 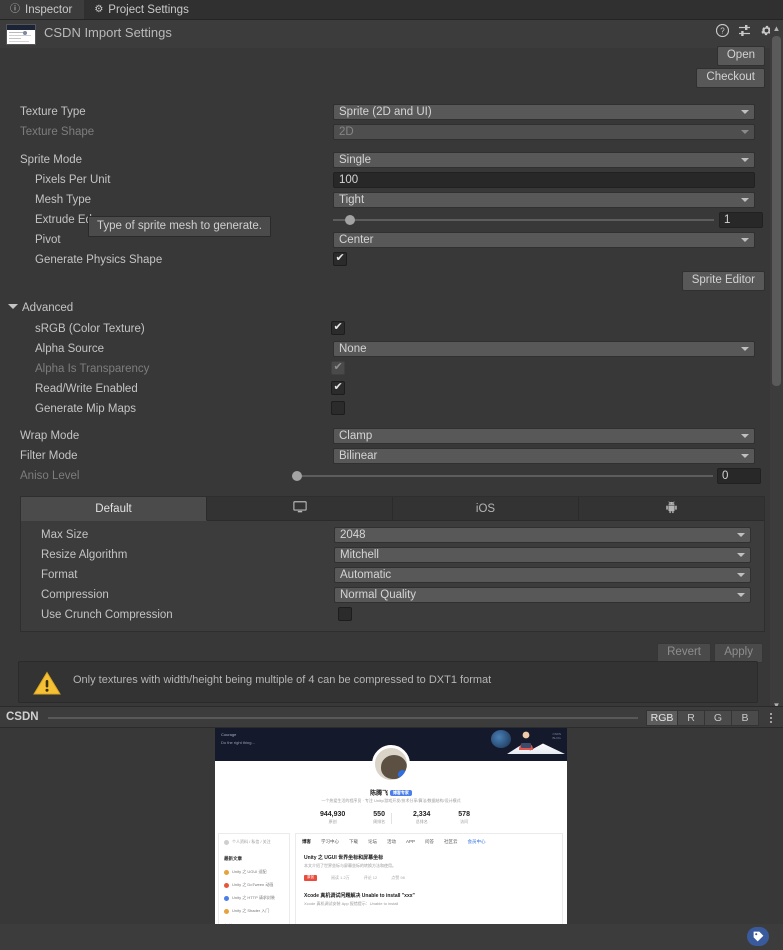 I want to click on sprite-editor-button: Sprite Editor, so click(x=723, y=281).